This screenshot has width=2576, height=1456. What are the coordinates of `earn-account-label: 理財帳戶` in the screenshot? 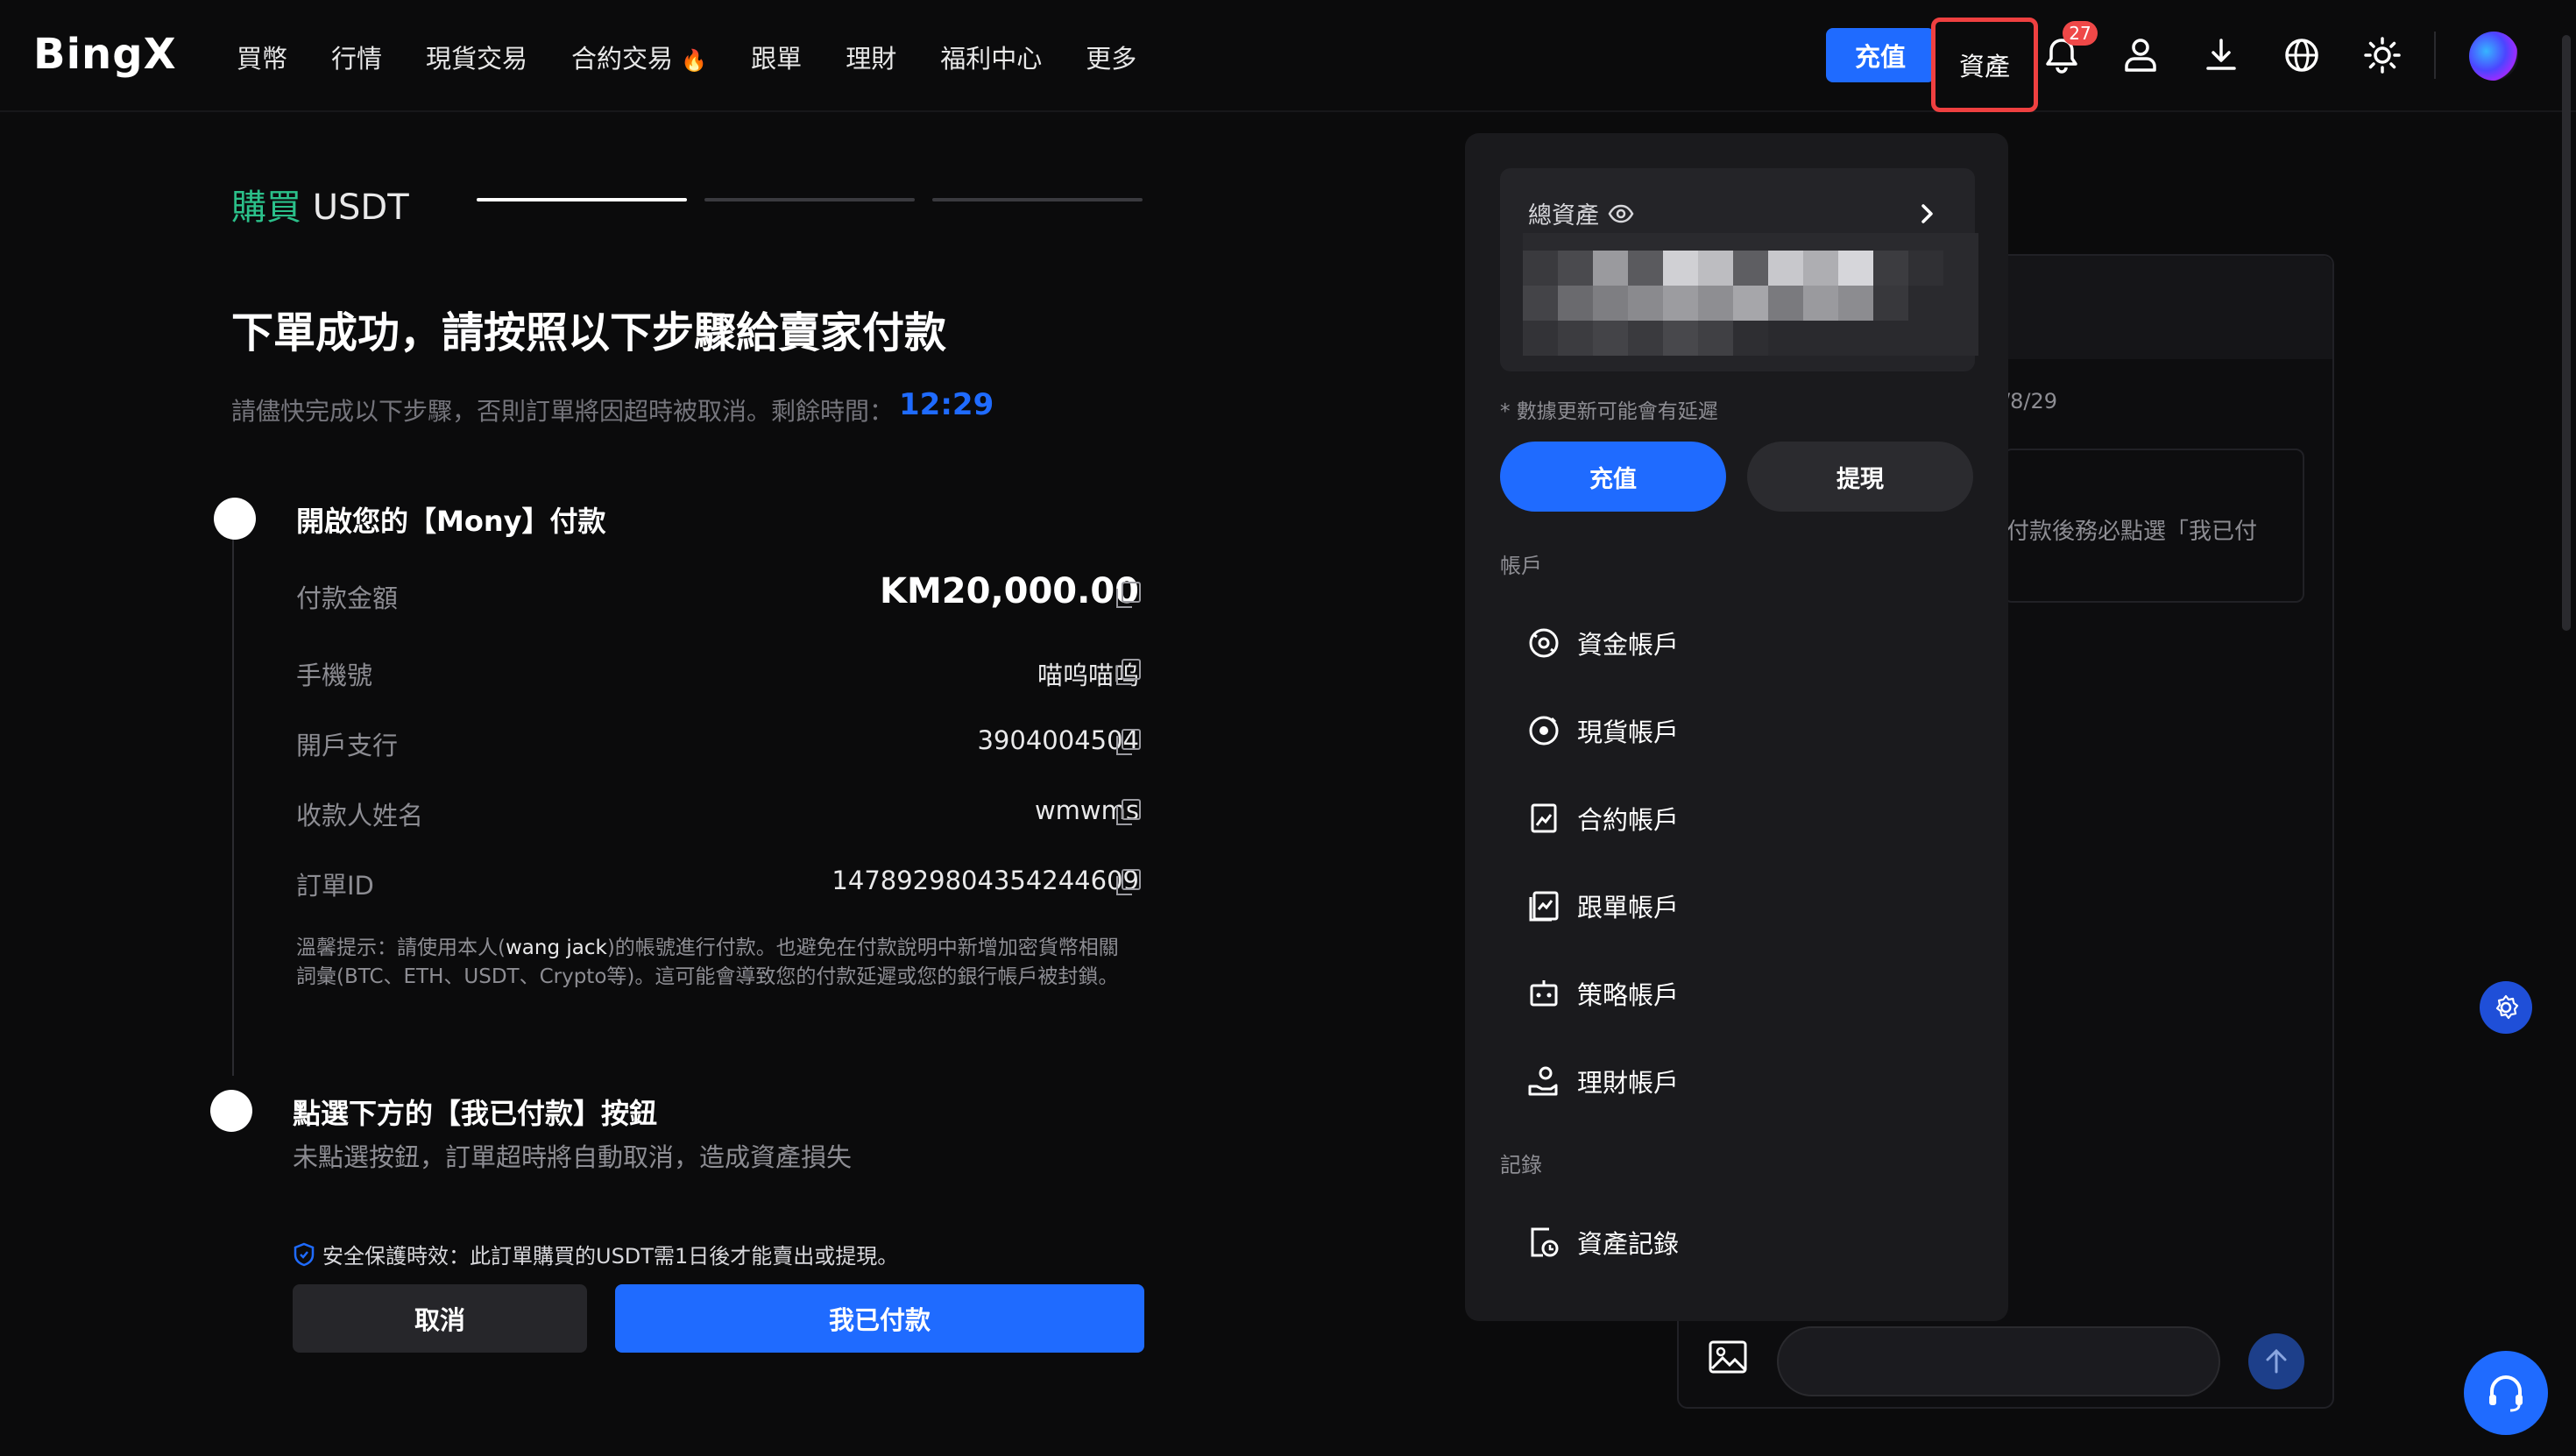 It's located at (1628, 1083).